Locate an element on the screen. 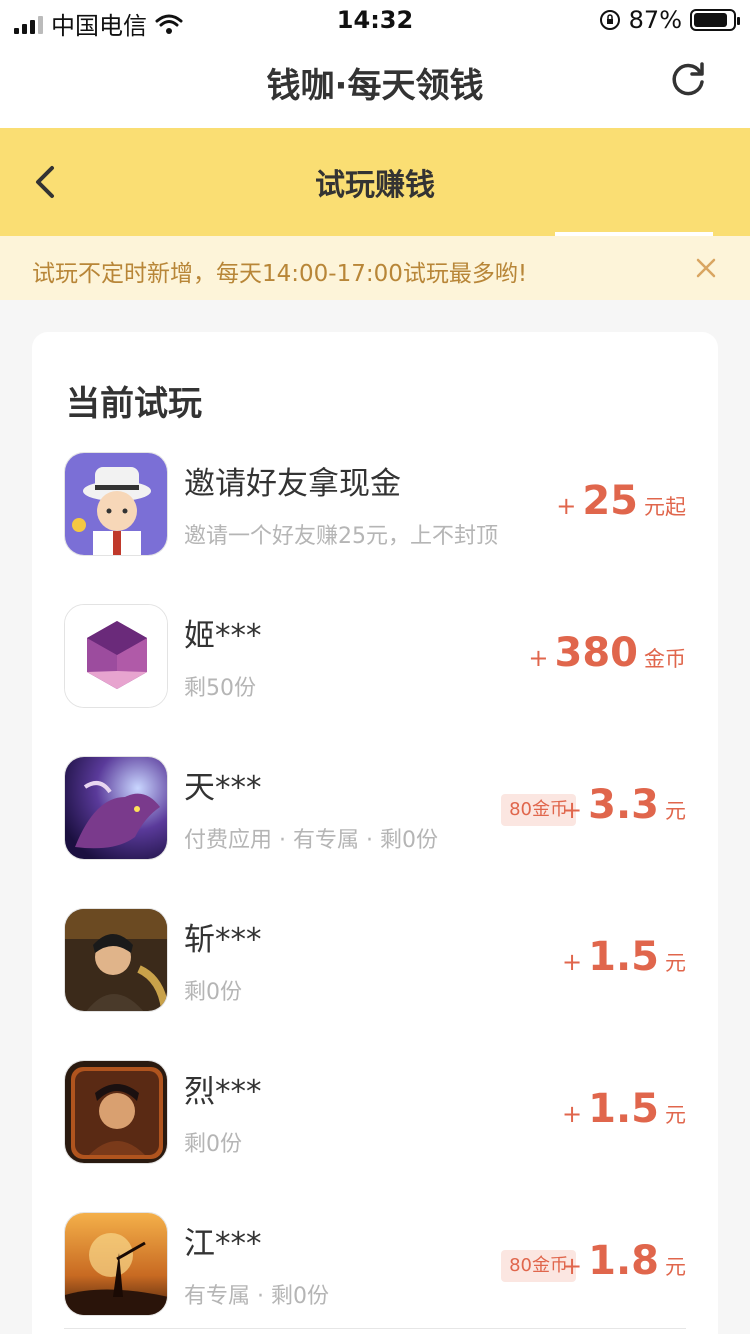 This screenshot has height=1334, width=750. section-title: 当前试玩 is located at coordinates (134, 404).